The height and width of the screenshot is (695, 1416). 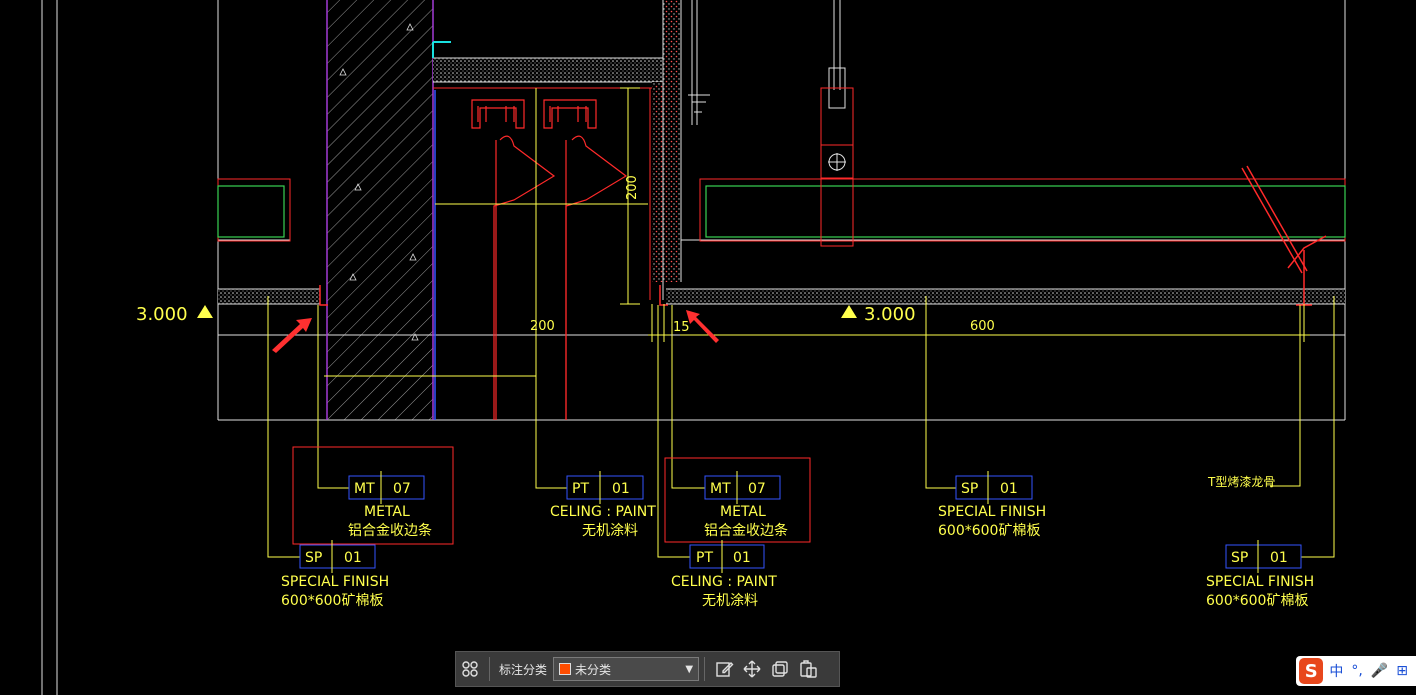 What do you see at coordinates (381, 210) in the screenshot?
I see `concrete-column` at bounding box center [381, 210].